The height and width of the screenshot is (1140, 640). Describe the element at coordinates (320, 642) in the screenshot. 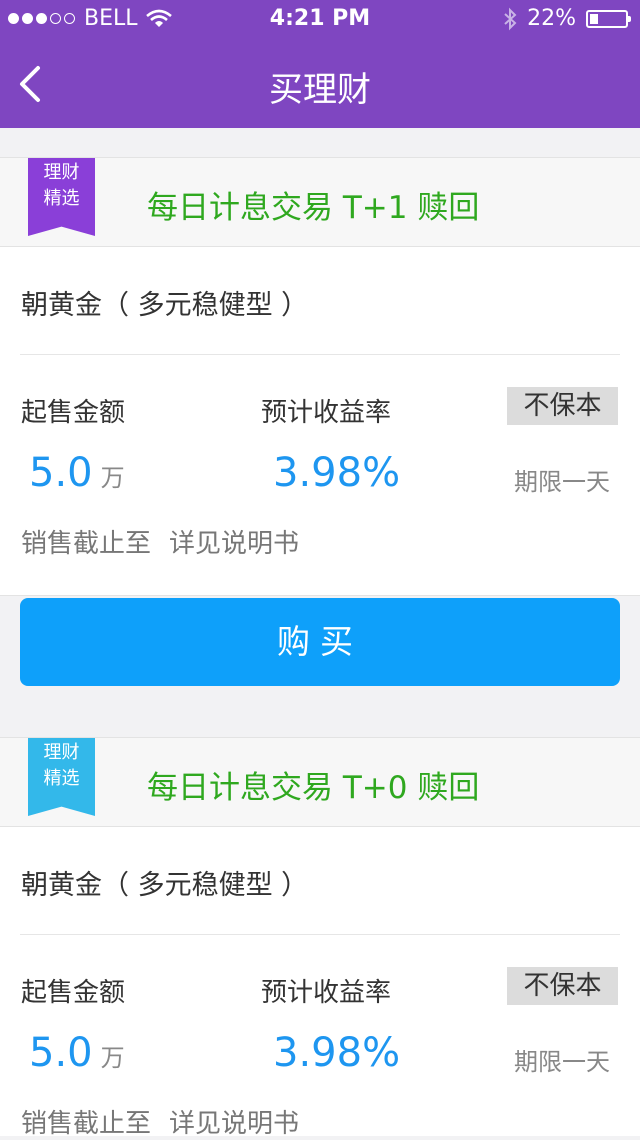

I see `buy-button: 购买` at that location.